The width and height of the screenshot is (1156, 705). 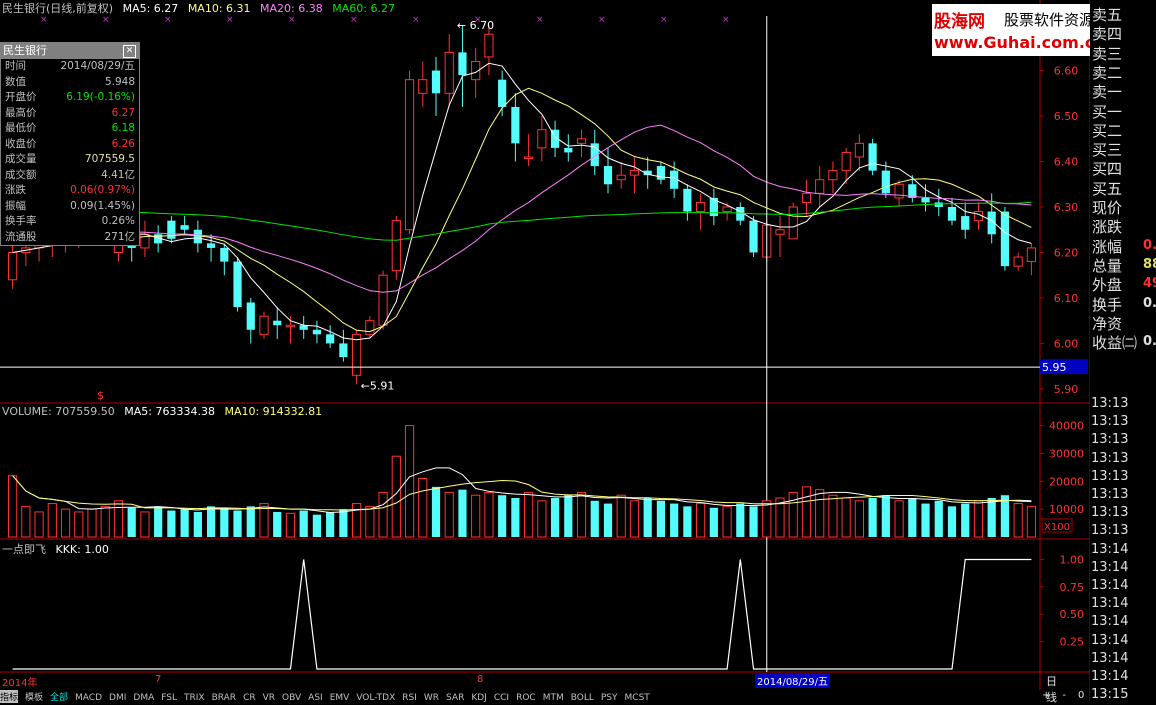 What do you see at coordinates (70, 238) in the screenshot?
I see `data-window-row: 流通股 271亿` at bounding box center [70, 238].